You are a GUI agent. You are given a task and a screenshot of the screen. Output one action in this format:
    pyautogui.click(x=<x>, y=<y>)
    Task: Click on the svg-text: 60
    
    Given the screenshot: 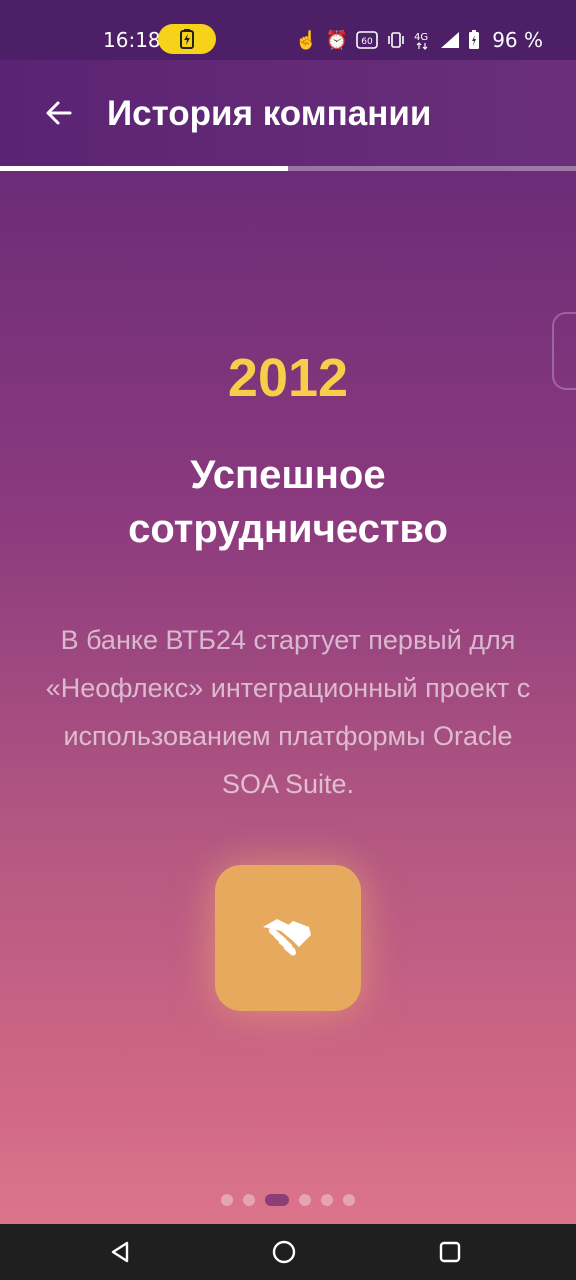 What is the action you would take?
    pyautogui.click(x=367, y=42)
    